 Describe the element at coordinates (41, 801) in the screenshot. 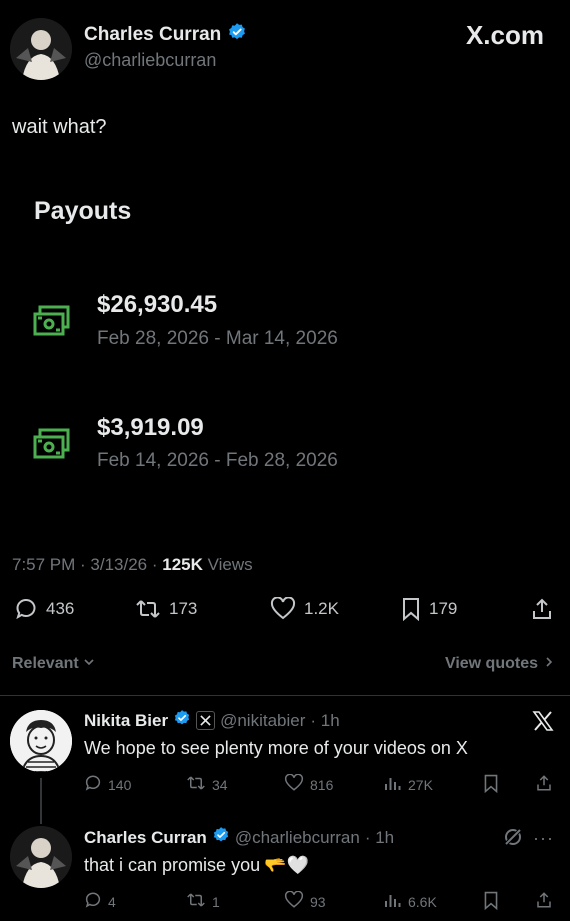

I see `thread-line` at that location.